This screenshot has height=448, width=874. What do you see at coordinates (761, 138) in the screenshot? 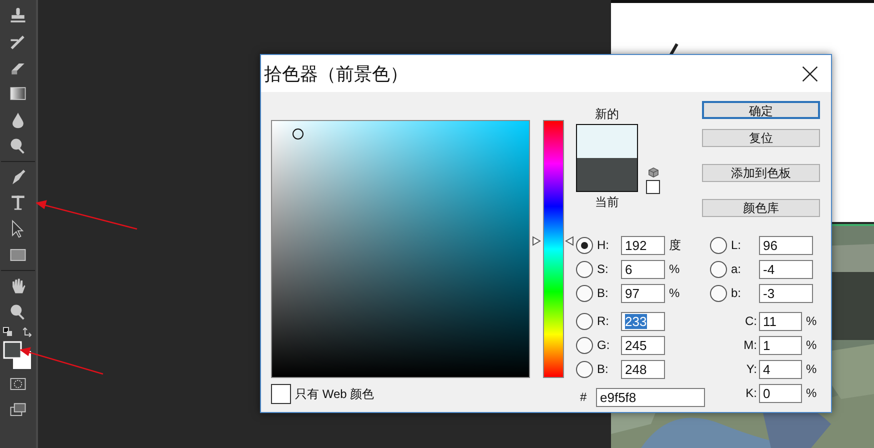
I see `dialog-button: 复位` at bounding box center [761, 138].